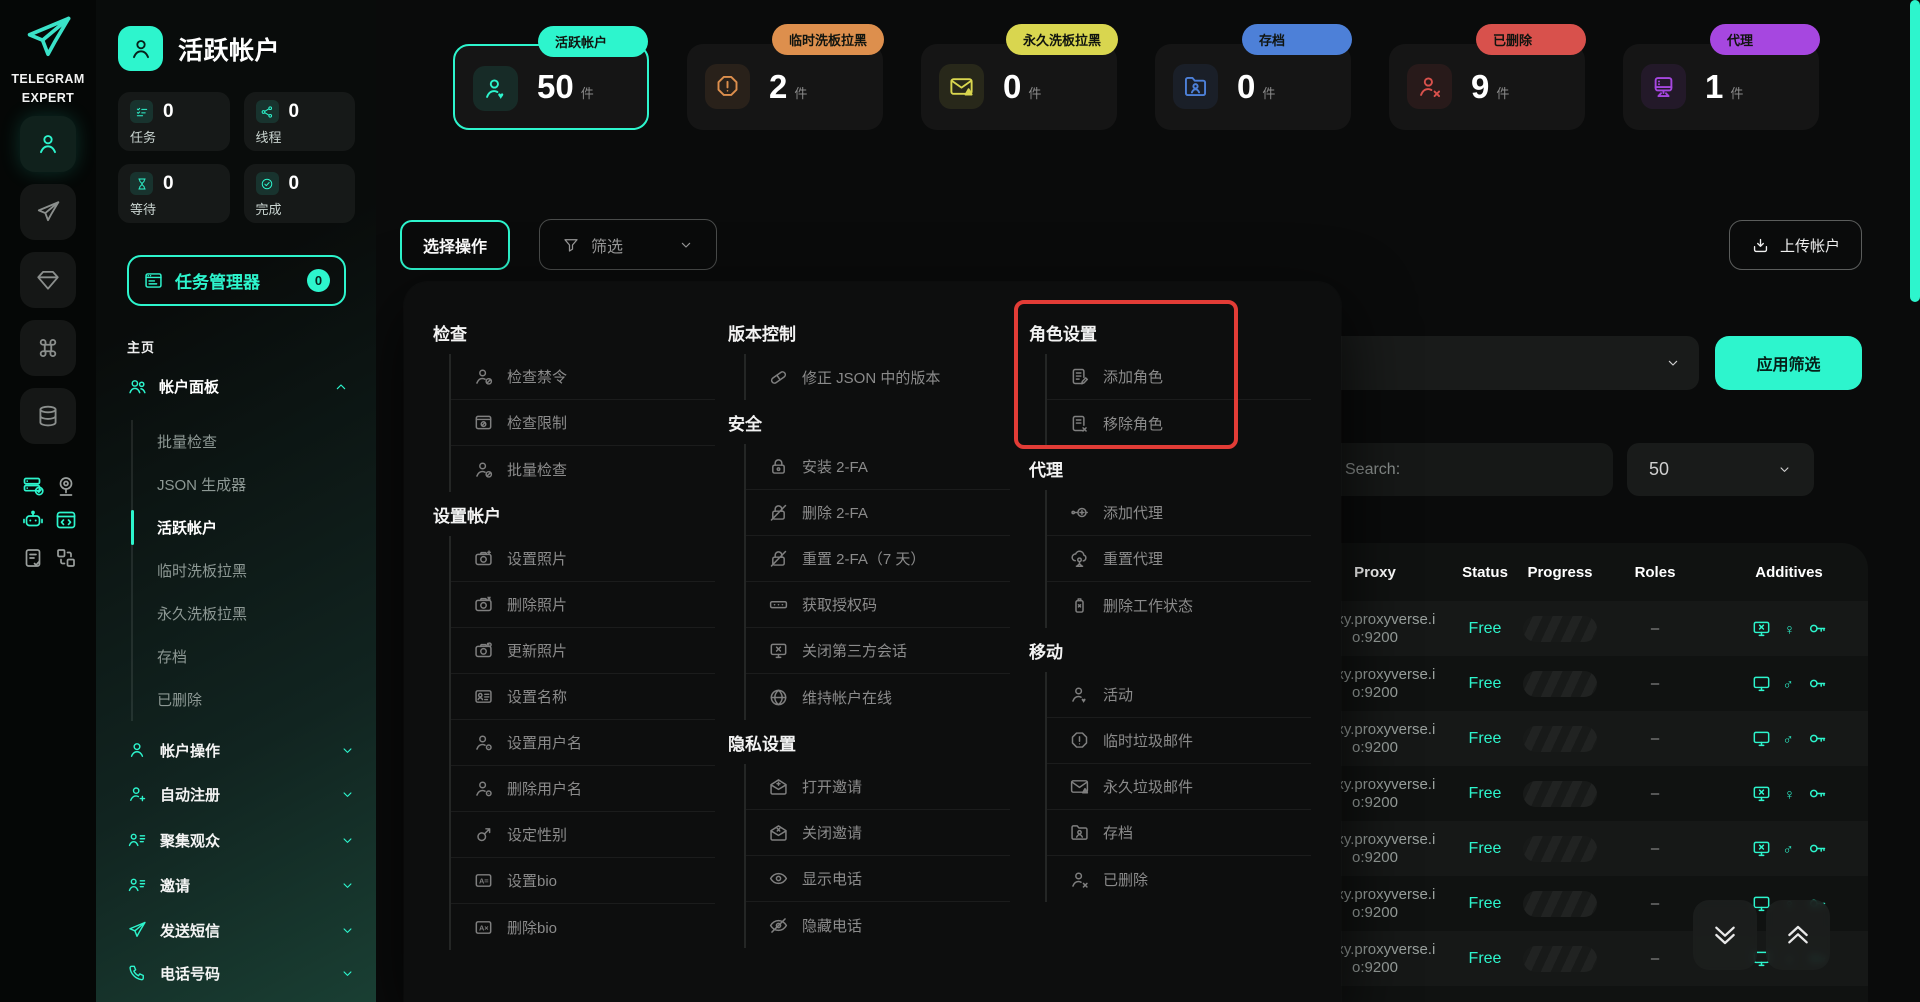  Describe the element at coordinates (48, 89) in the screenshot. I see `brand-name: TELEGRAM EXPERT` at that location.